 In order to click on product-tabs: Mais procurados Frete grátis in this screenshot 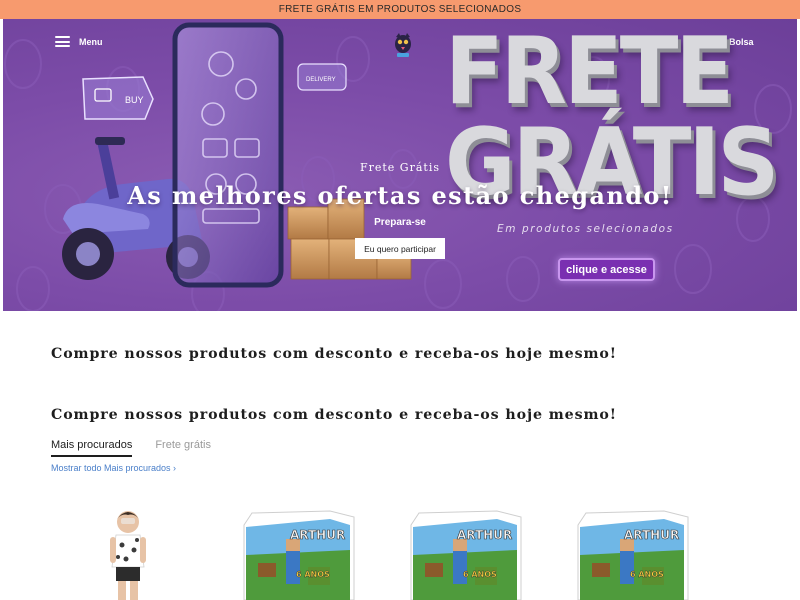, I will do `click(131, 448)`.